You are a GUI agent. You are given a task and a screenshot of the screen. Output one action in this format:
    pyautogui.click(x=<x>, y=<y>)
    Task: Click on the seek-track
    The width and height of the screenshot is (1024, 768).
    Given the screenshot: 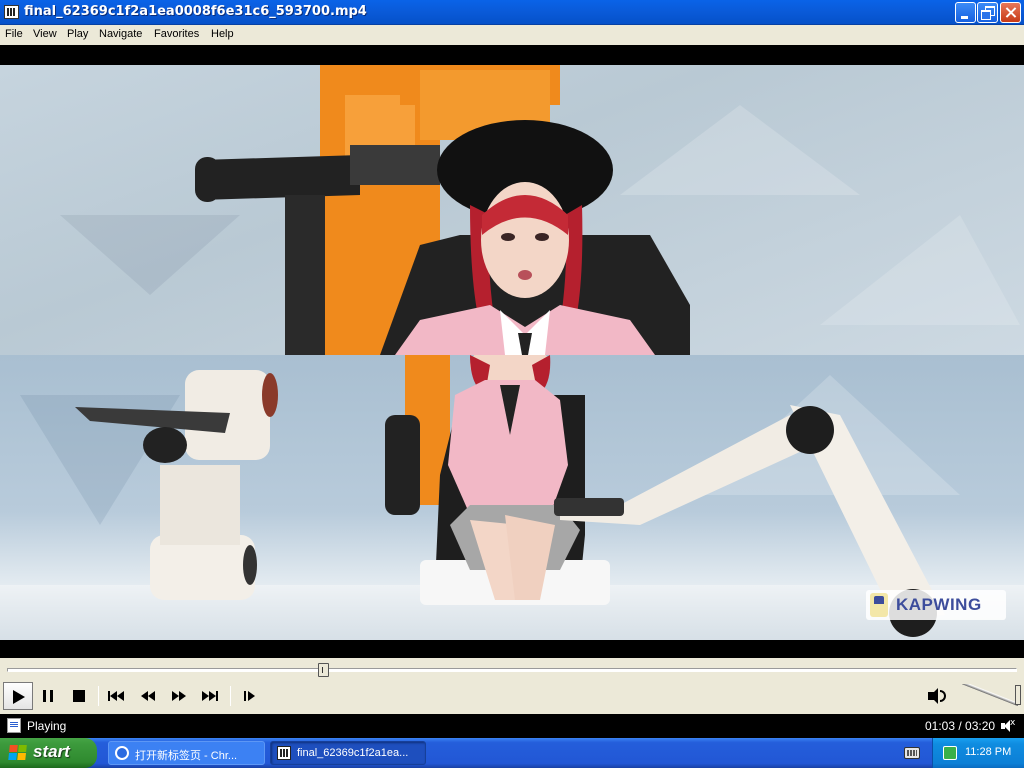 What is the action you would take?
    pyautogui.click(x=512, y=670)
    